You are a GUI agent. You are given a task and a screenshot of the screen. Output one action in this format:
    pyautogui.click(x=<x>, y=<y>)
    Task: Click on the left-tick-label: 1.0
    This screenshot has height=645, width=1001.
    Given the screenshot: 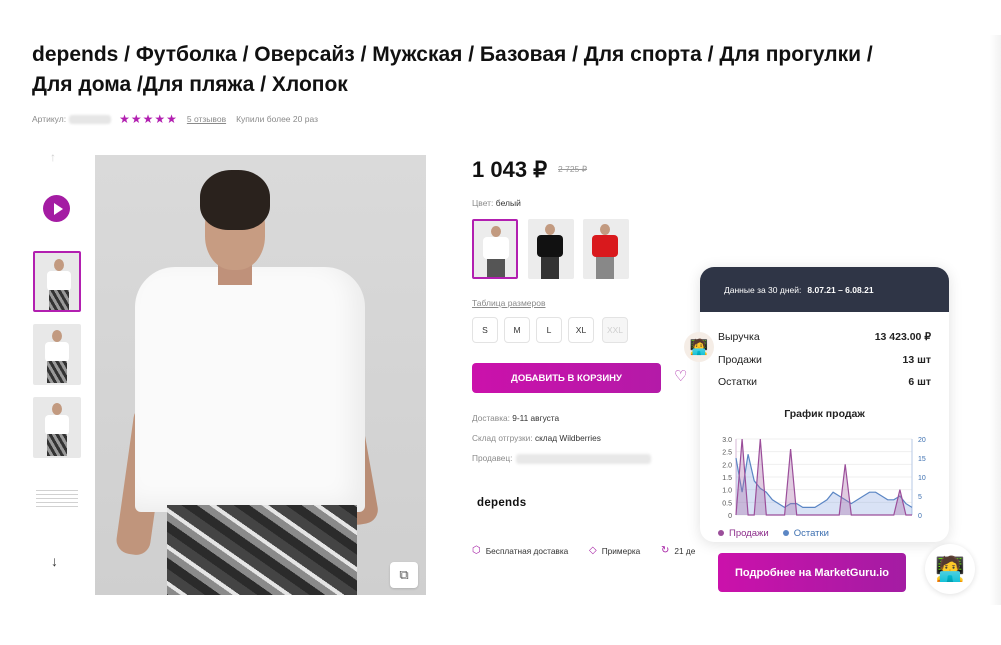 What is the action you would take?
    pyautogui.click(x=727, y=491)
    